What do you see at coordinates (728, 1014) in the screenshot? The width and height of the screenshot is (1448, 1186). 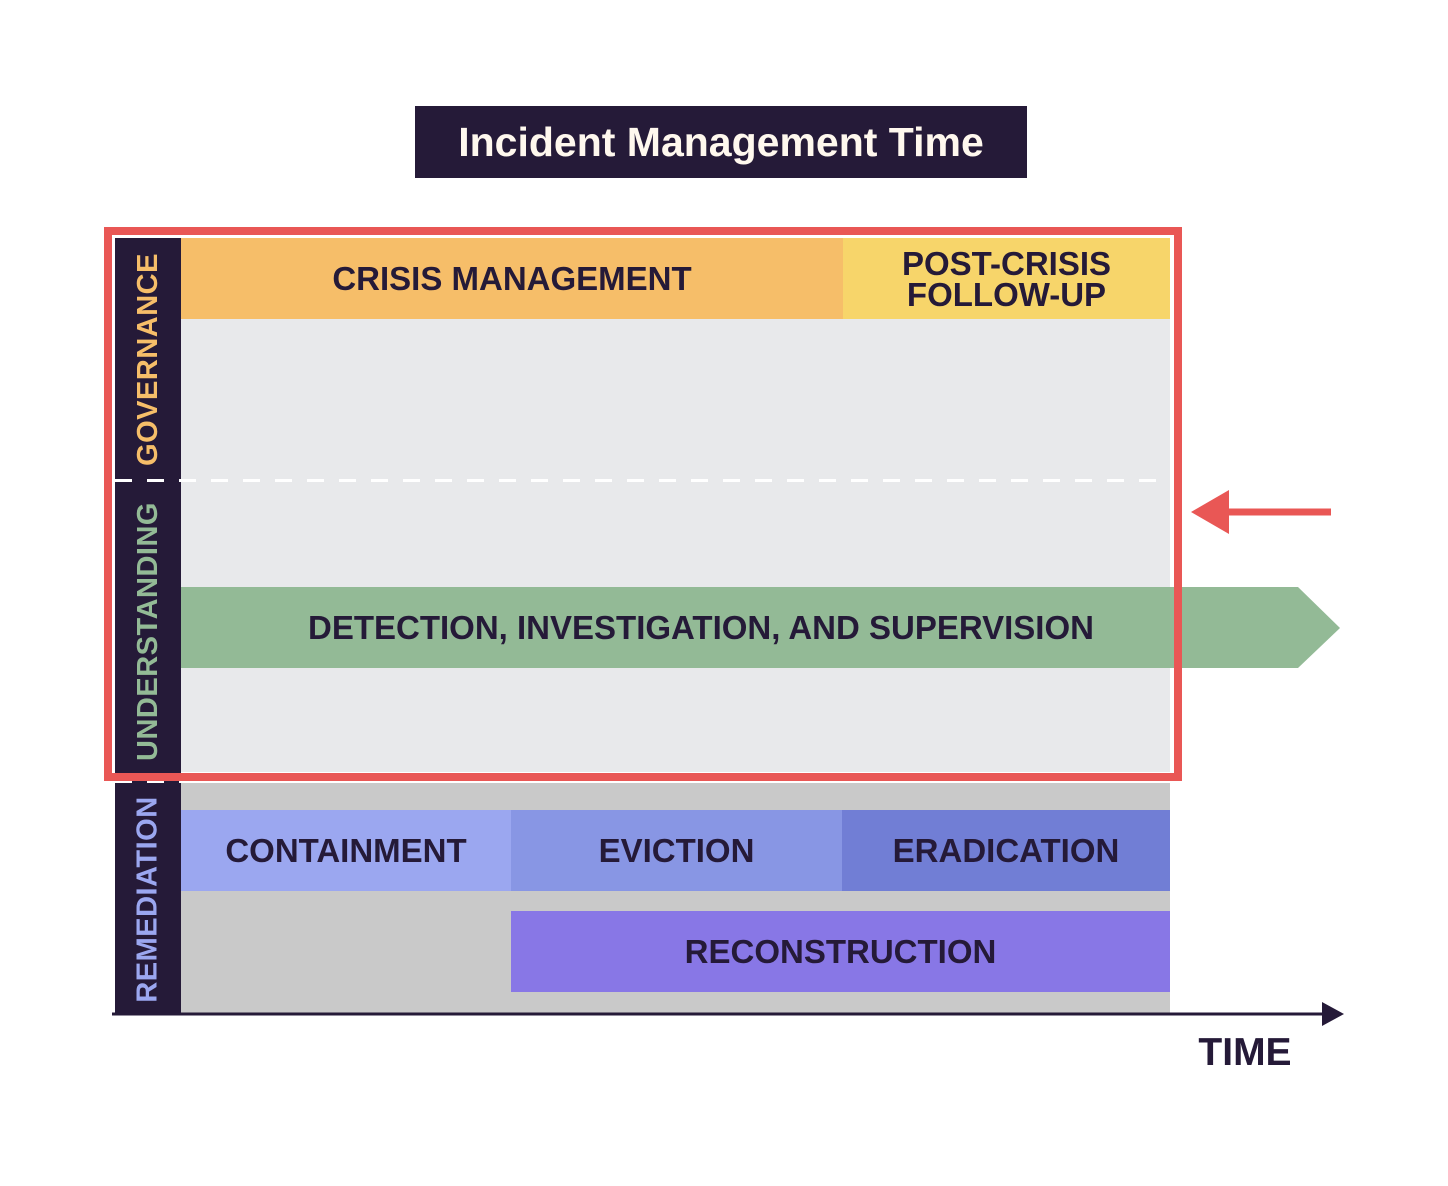 I see `time-axis` at bounding box center [728, 1014].